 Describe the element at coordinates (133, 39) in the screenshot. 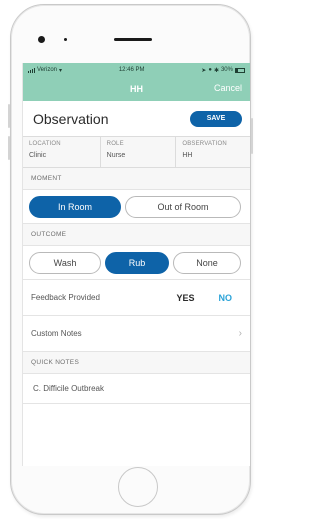

I see `earpiece-speaker` at that location.